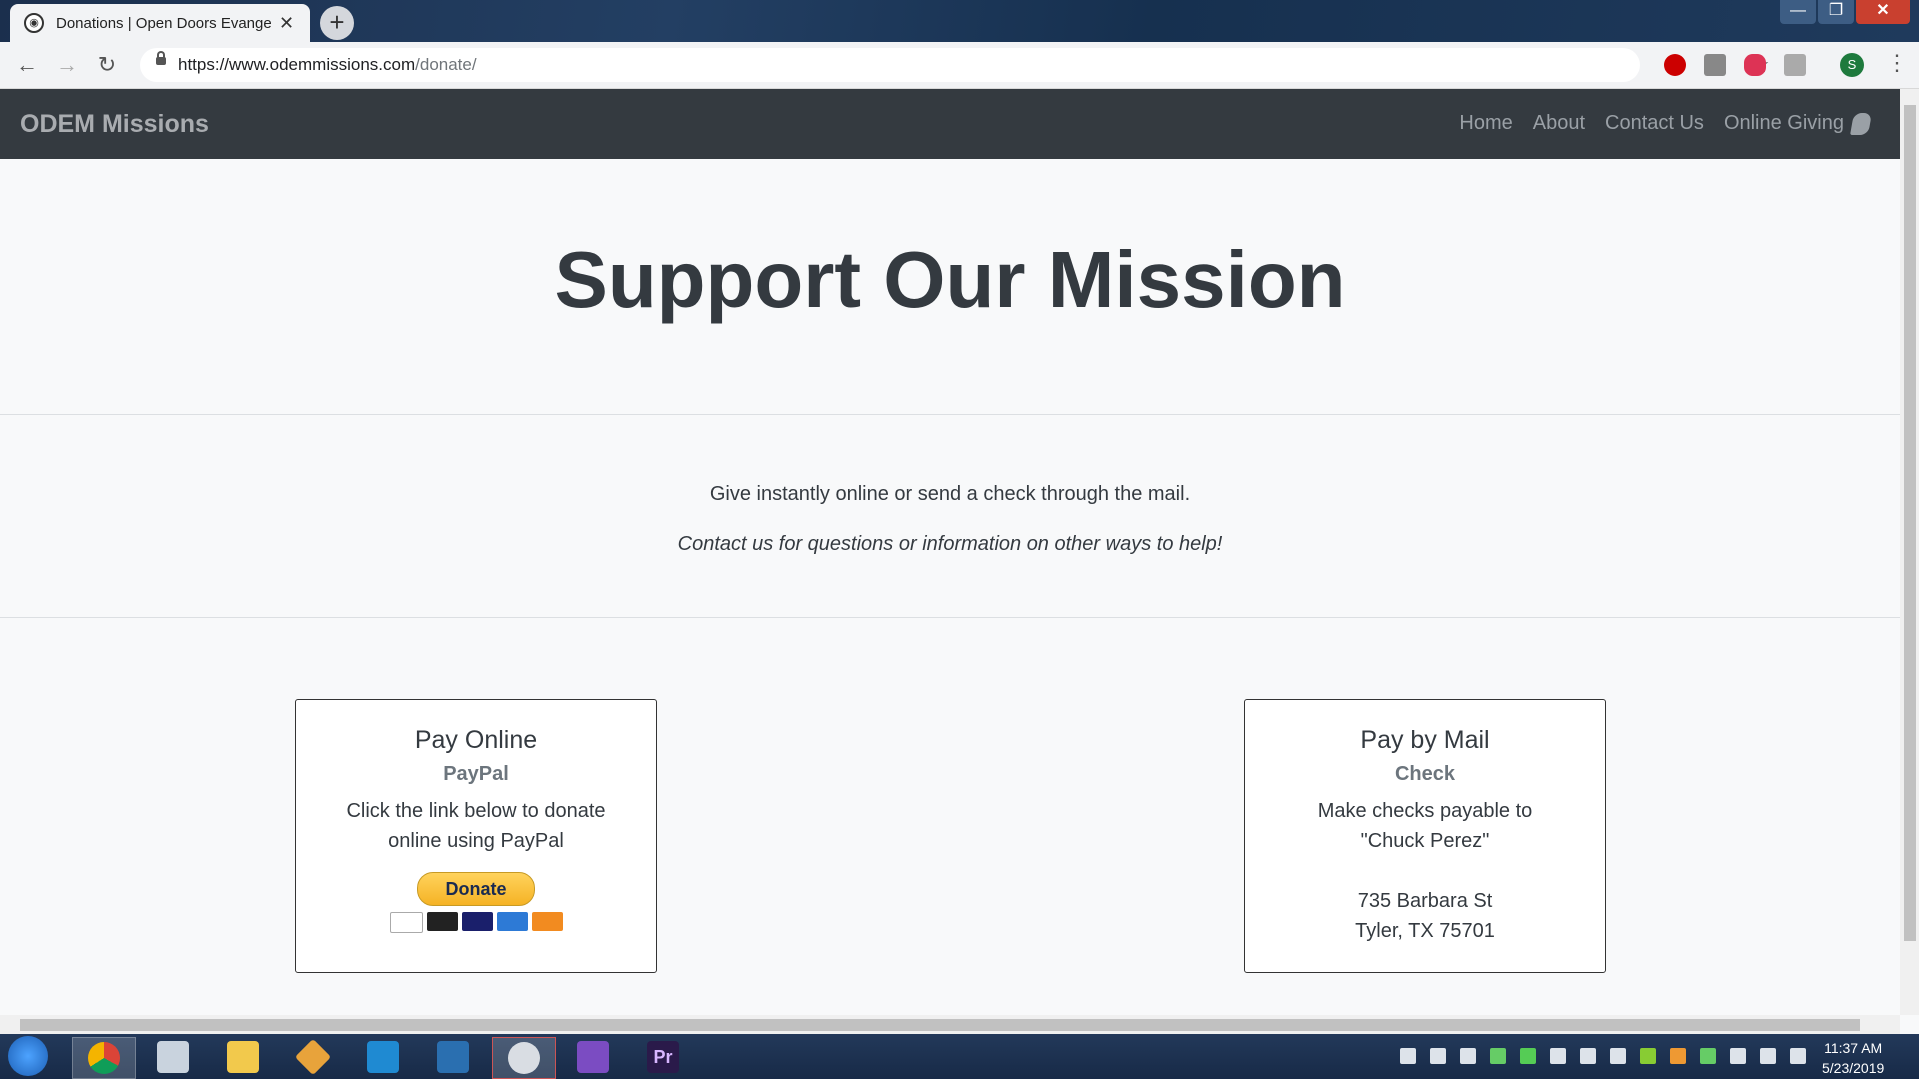 This screenshot has width=1919, height=1079. I want to click on lock-icon, so click(161, 58).